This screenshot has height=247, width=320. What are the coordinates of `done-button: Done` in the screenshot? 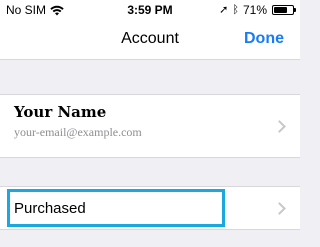 It's located at (264, 39).